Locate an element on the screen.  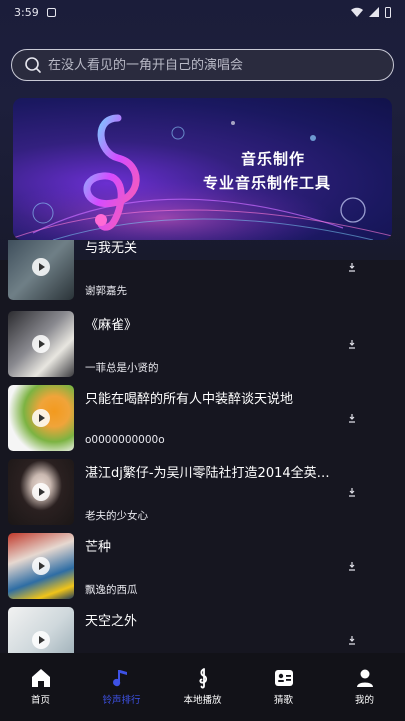
nav-label: 猜歌 is located at coordinates (283, 700).